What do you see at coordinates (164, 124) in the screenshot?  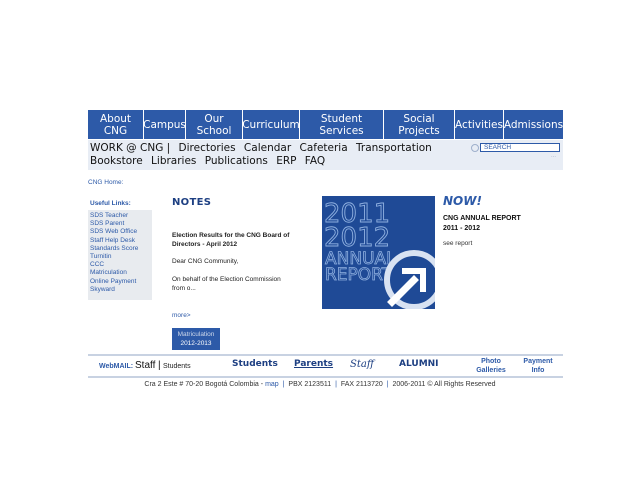 I see `nav-campus: Campus` at bounding box center [164, 124].